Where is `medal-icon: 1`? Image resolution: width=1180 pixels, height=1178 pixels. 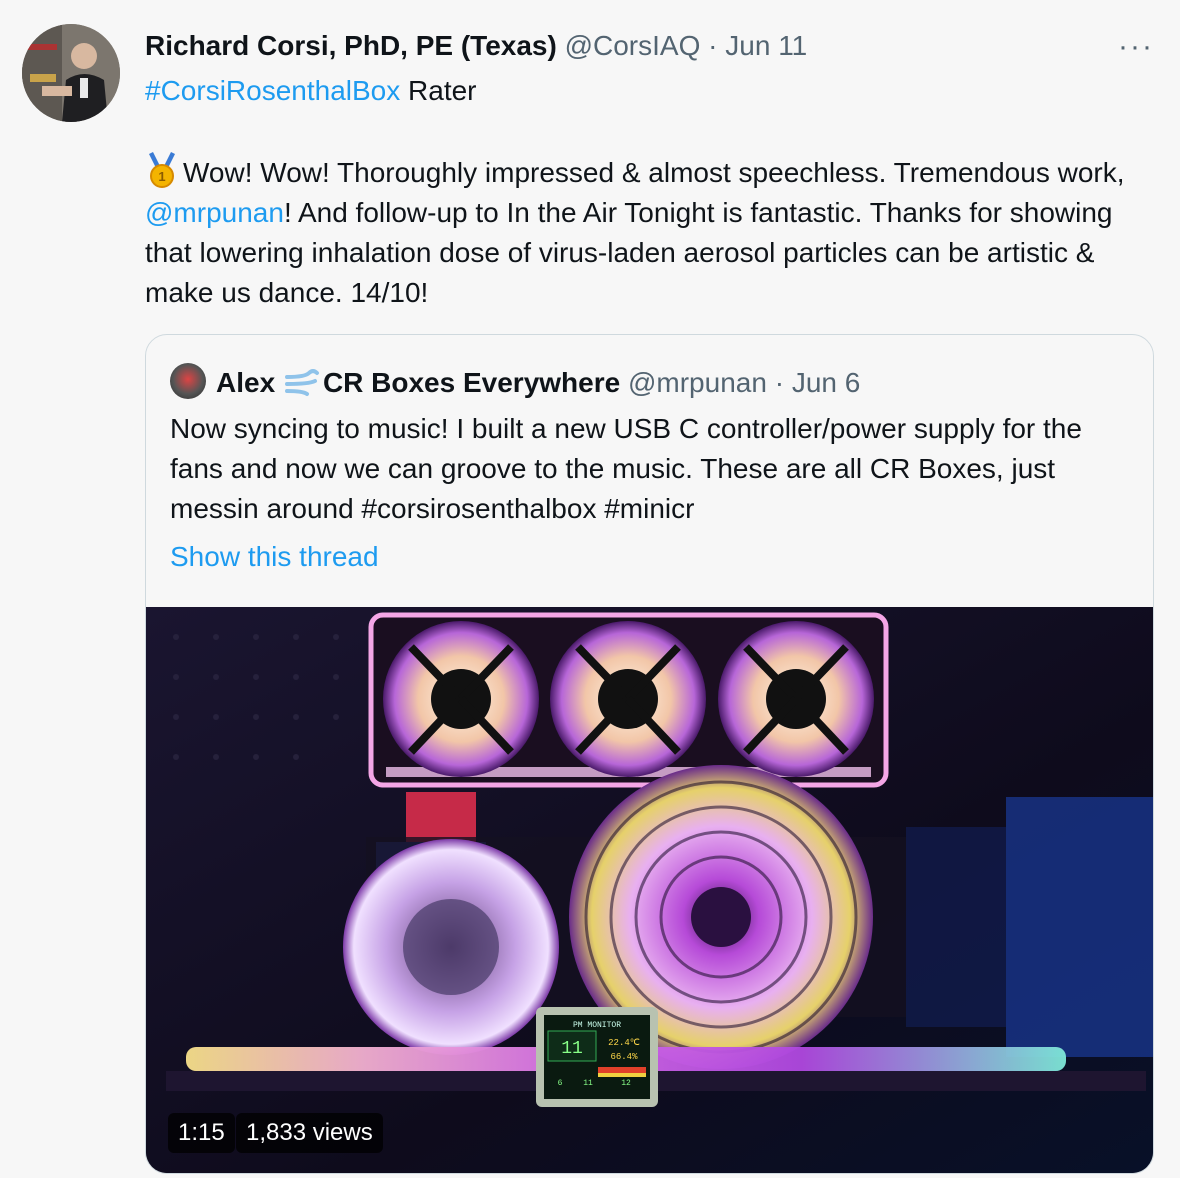 medal-icon: 1 is located at coordinates (162, 170).